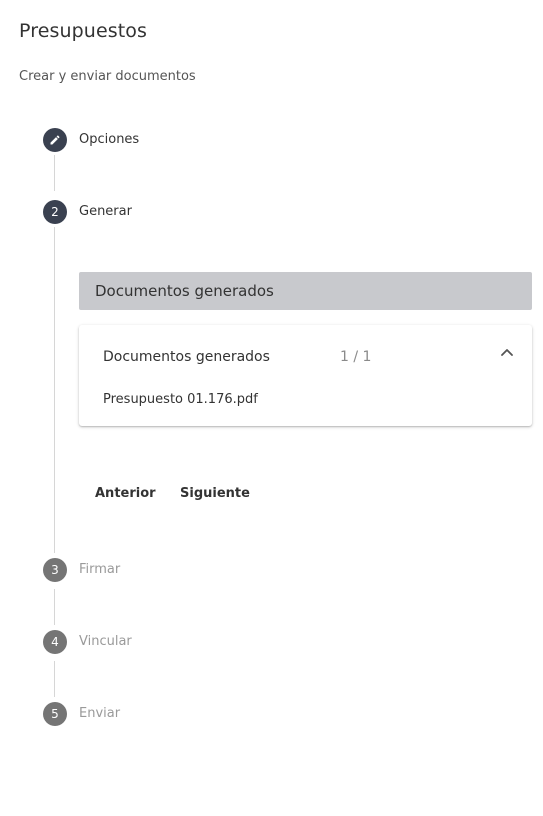 The image size is (543, 816). I want to click on step-5-number: 5, so click(55, 714).